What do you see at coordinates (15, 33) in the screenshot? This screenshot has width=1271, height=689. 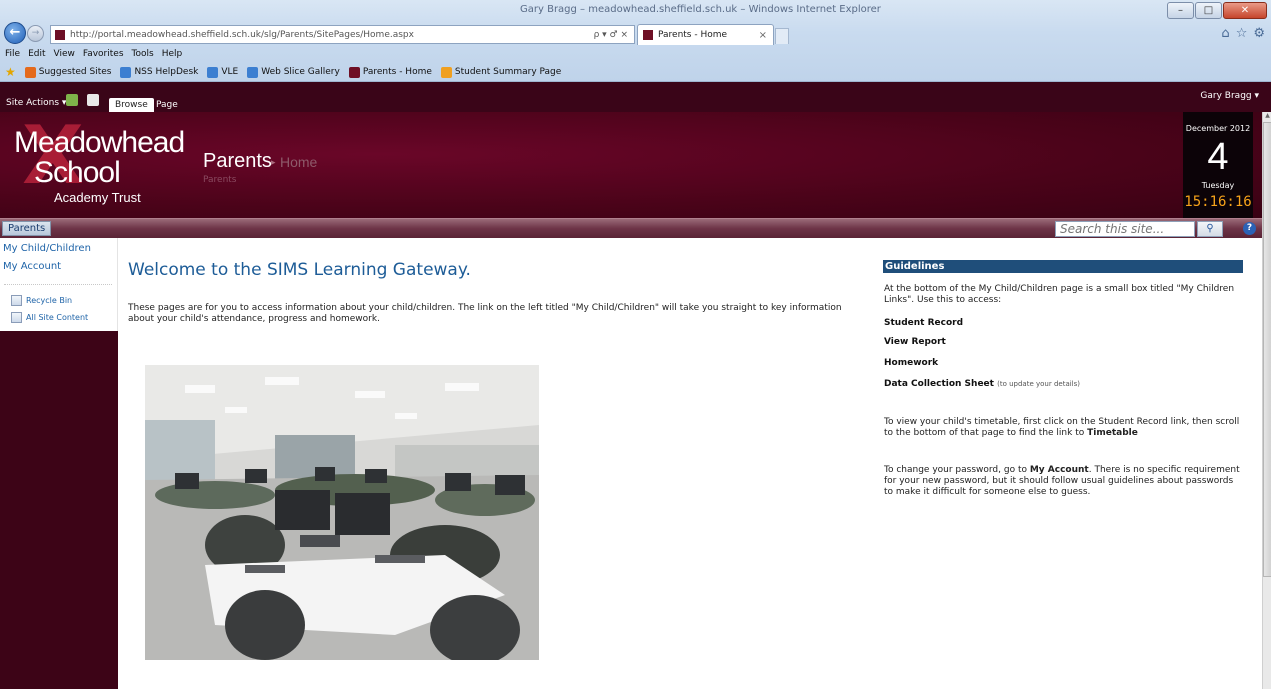 I see `back-button: ←` at bounding box center [15, 33].